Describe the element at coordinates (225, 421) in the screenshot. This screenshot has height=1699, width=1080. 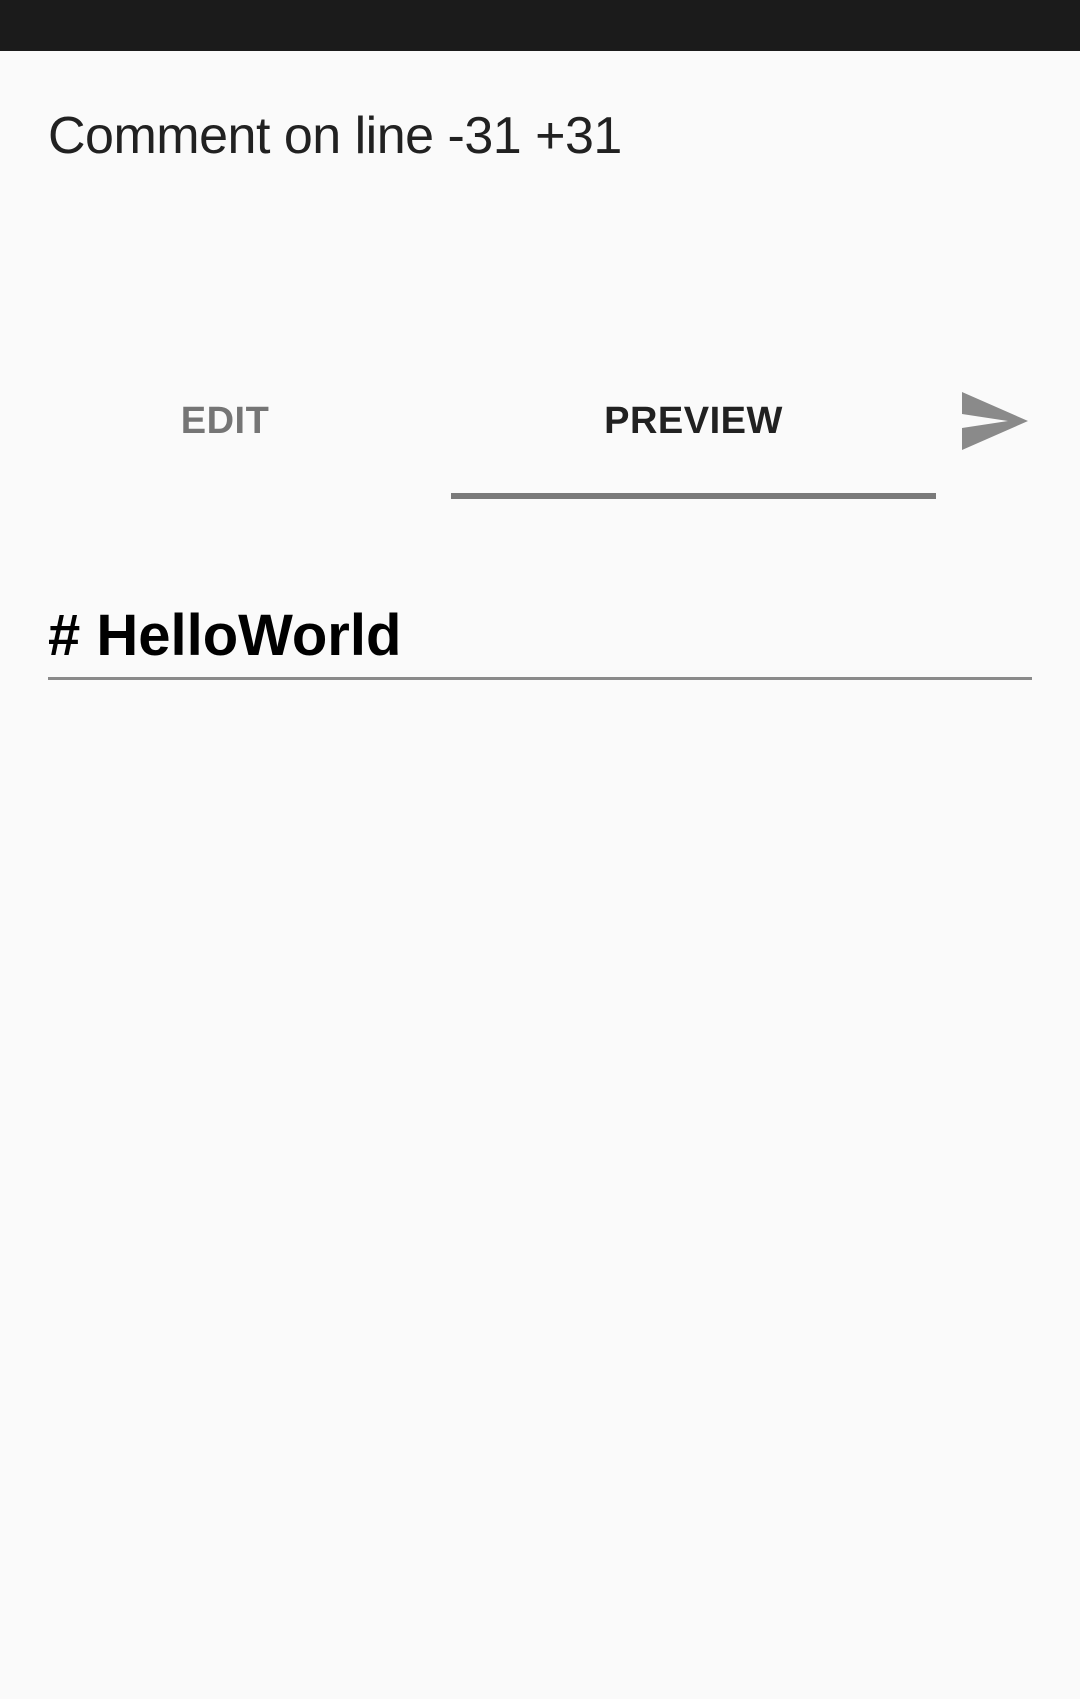
I see `tab-edit: EDIT` at that location.